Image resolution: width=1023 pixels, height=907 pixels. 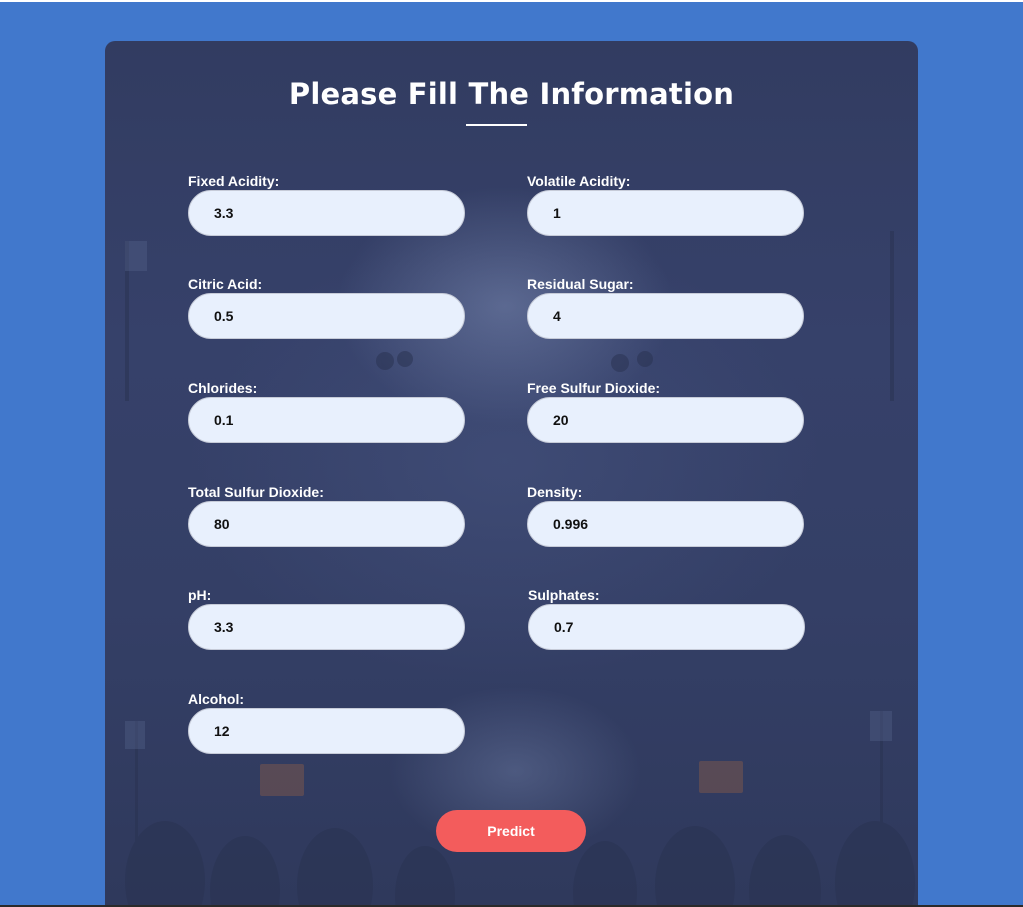 I want to click on citric-acid-label: Citric Acid:, so click(x=225, y=284).